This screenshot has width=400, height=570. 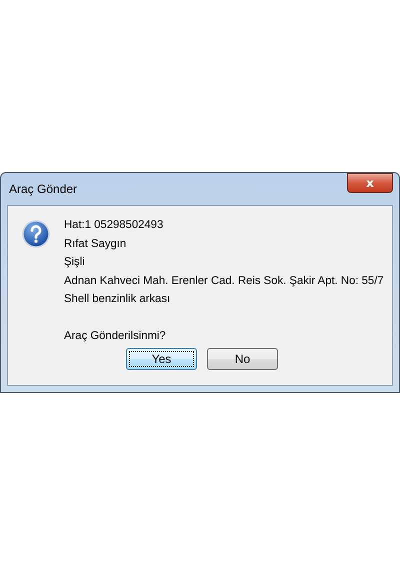 What do you see at coordinates (96, 244) in the screenshot?
I see `message-line: Rıfat Saygın` at bounding box center [96, 244].